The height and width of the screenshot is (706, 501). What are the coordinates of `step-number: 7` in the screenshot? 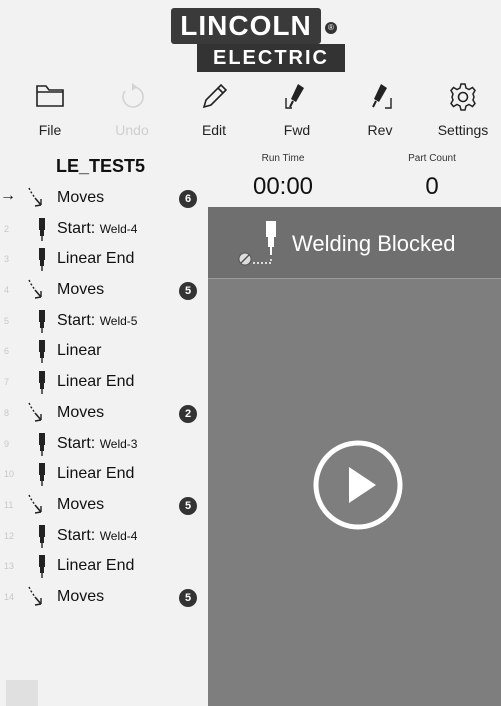 It's located at (7, 382).